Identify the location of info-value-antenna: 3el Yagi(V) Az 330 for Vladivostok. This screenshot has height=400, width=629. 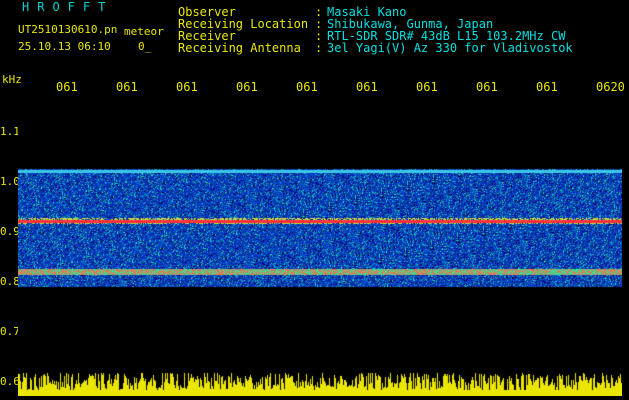
(450, 48).